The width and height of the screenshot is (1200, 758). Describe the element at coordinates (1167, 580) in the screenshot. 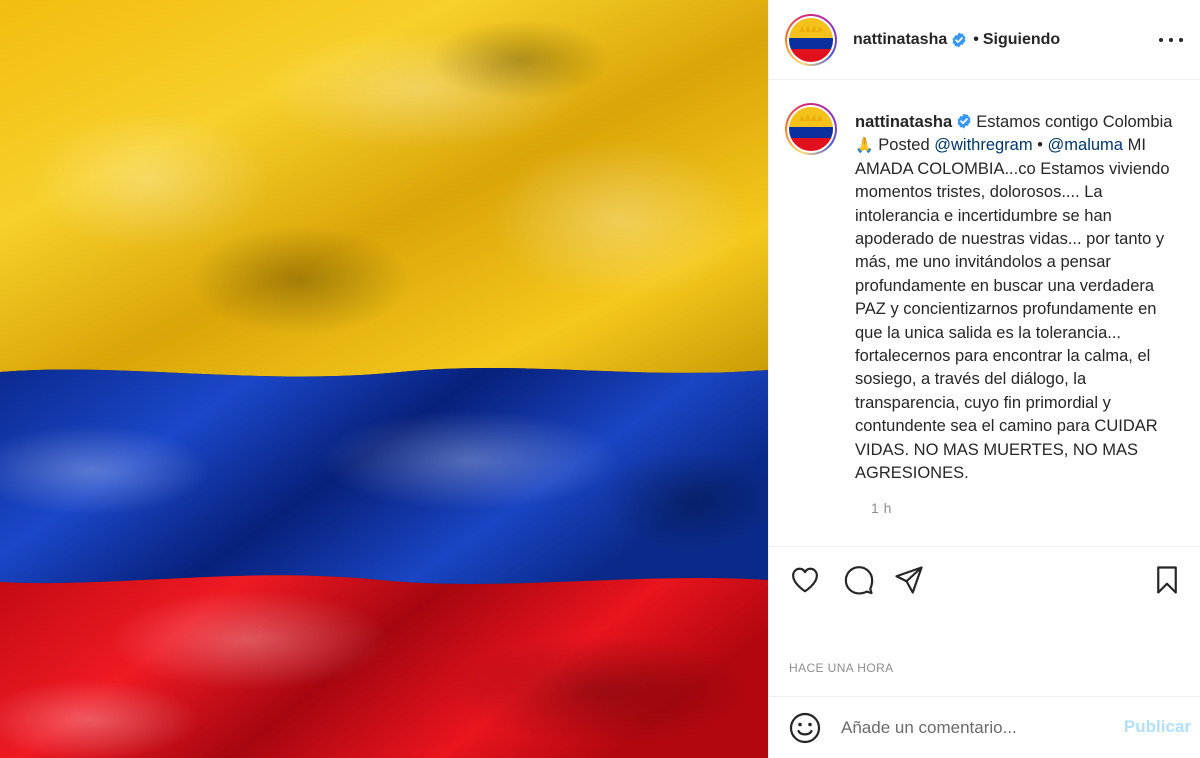

I see `bookmark-icon` at that location.